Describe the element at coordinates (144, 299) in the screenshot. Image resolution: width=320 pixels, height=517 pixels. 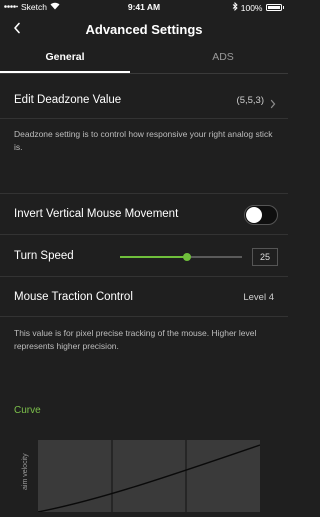
I see `mouse-traction-row: Mouse Traction Control Level 4` at that location.